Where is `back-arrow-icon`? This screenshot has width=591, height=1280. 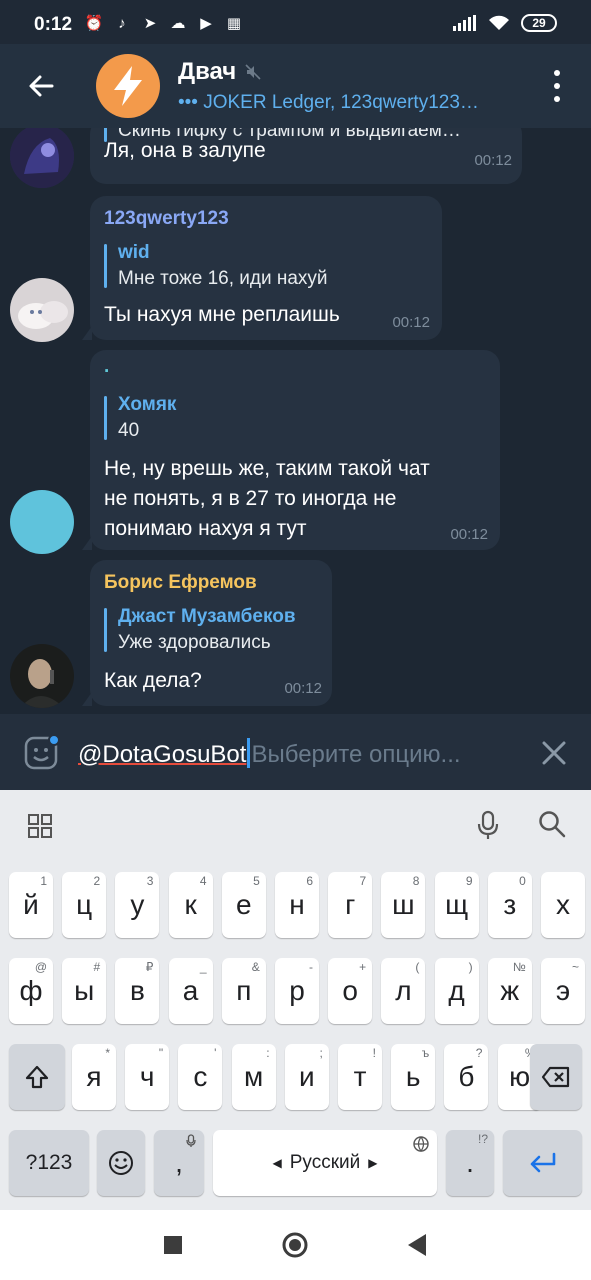 back-arrow-icon is located at coordinates (42, 86).